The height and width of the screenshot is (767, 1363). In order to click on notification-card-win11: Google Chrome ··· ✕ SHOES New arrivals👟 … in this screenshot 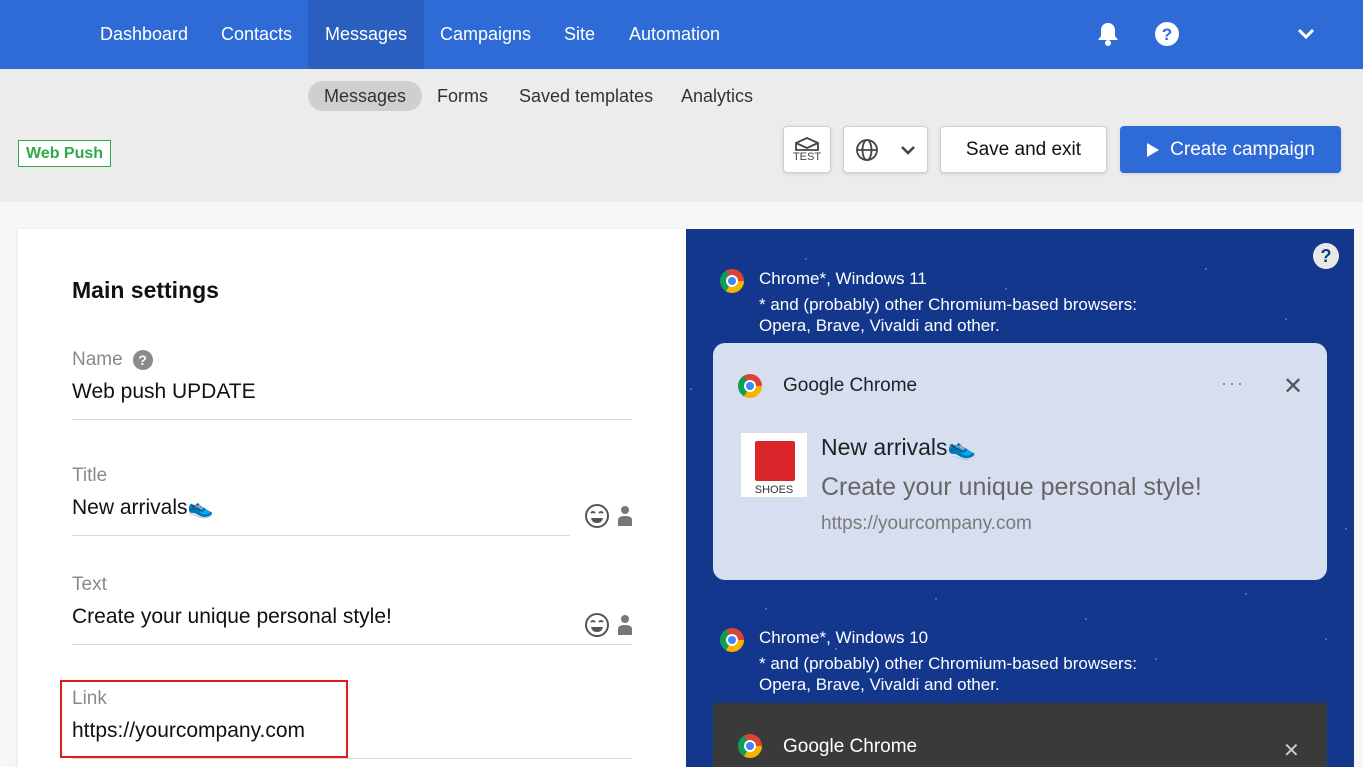, I will do `click(1020, 461)`.